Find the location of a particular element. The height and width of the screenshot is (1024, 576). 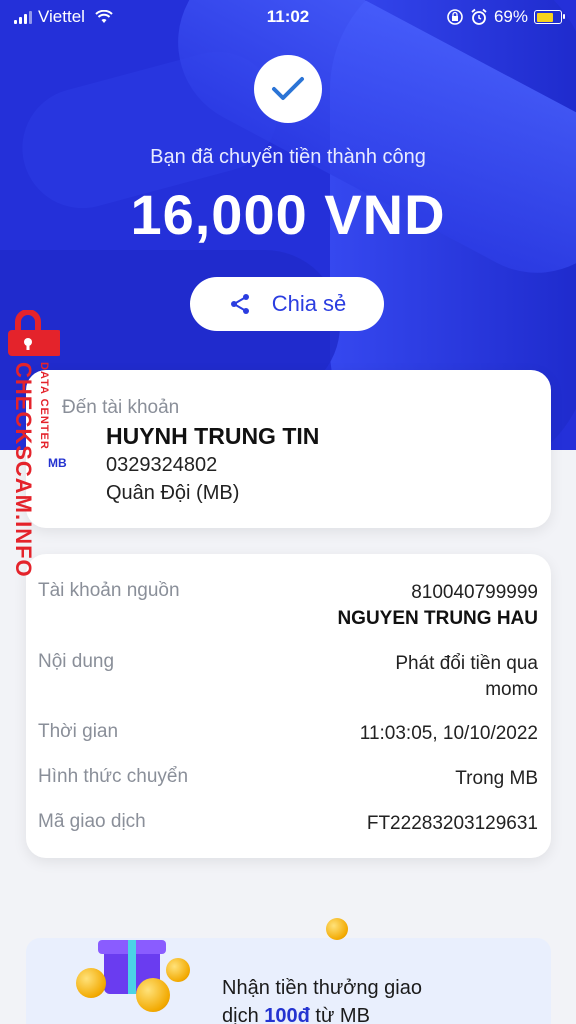

lock-icon is located at coordinates (34, 333).